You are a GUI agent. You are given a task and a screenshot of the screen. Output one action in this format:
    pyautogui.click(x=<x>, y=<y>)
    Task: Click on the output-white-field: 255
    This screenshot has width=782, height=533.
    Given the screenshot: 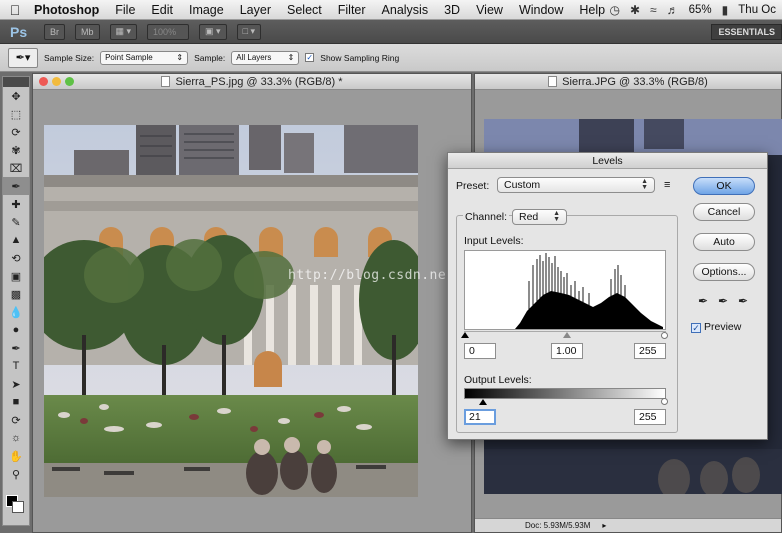 What is the action you would take?
    pyautogui.click(x=650, y=417)
    